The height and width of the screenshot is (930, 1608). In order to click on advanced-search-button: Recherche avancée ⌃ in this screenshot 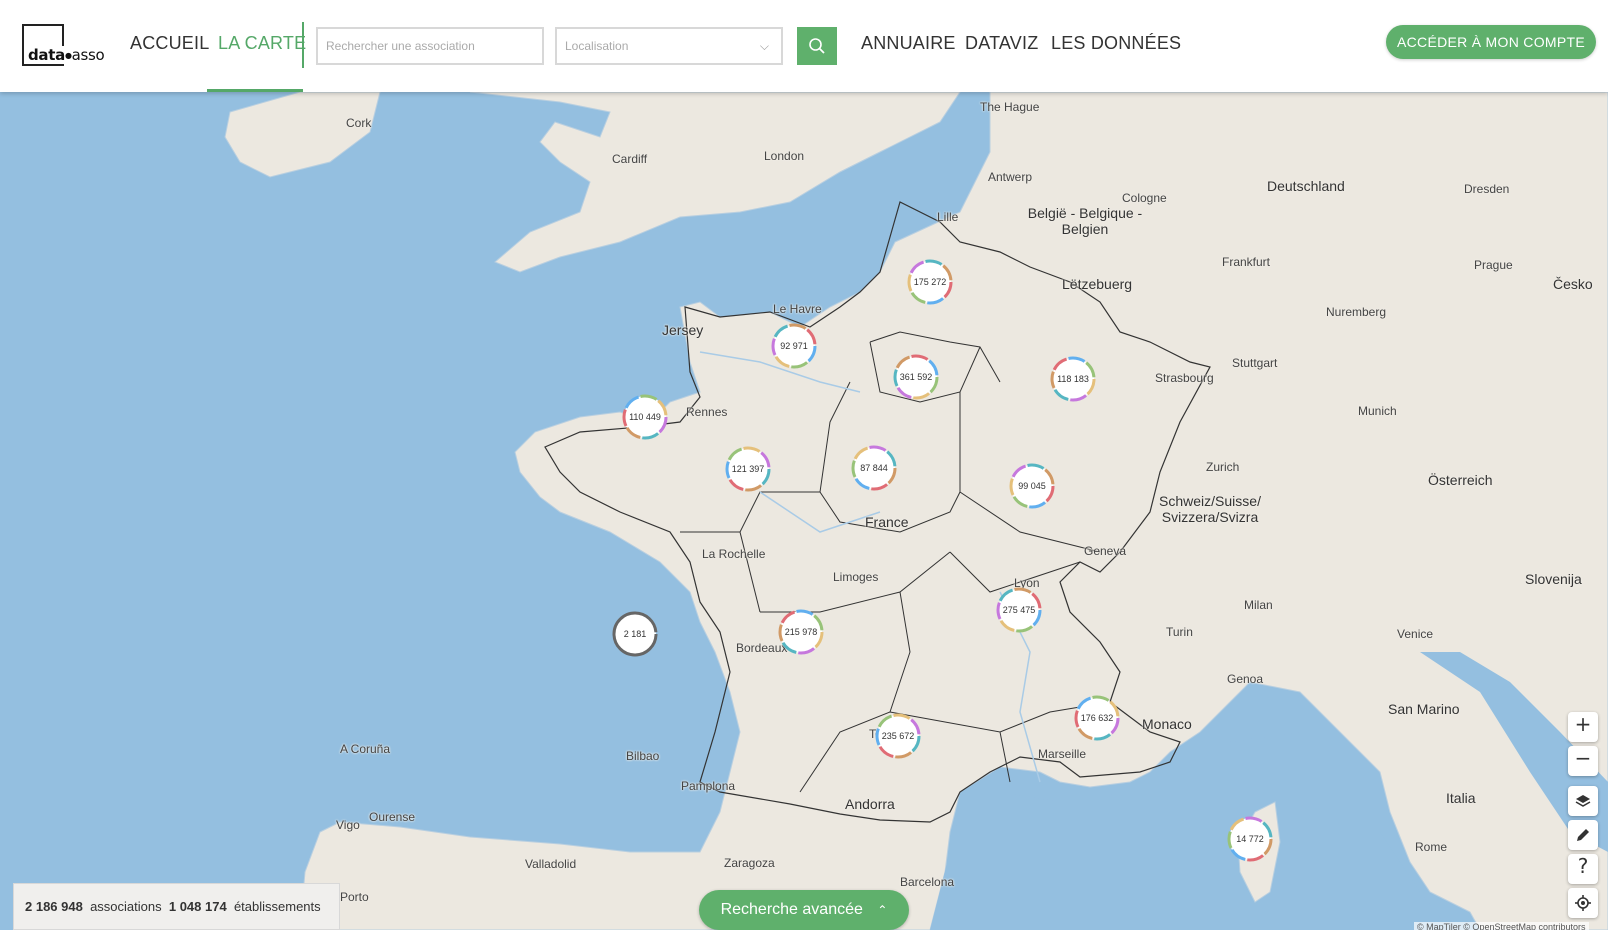, I will do `click(804, 910)`.